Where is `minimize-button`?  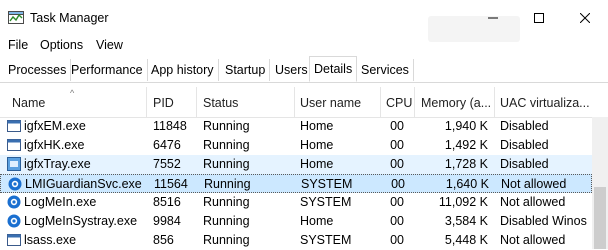
minimize-button is located at coordinates (493, 18).